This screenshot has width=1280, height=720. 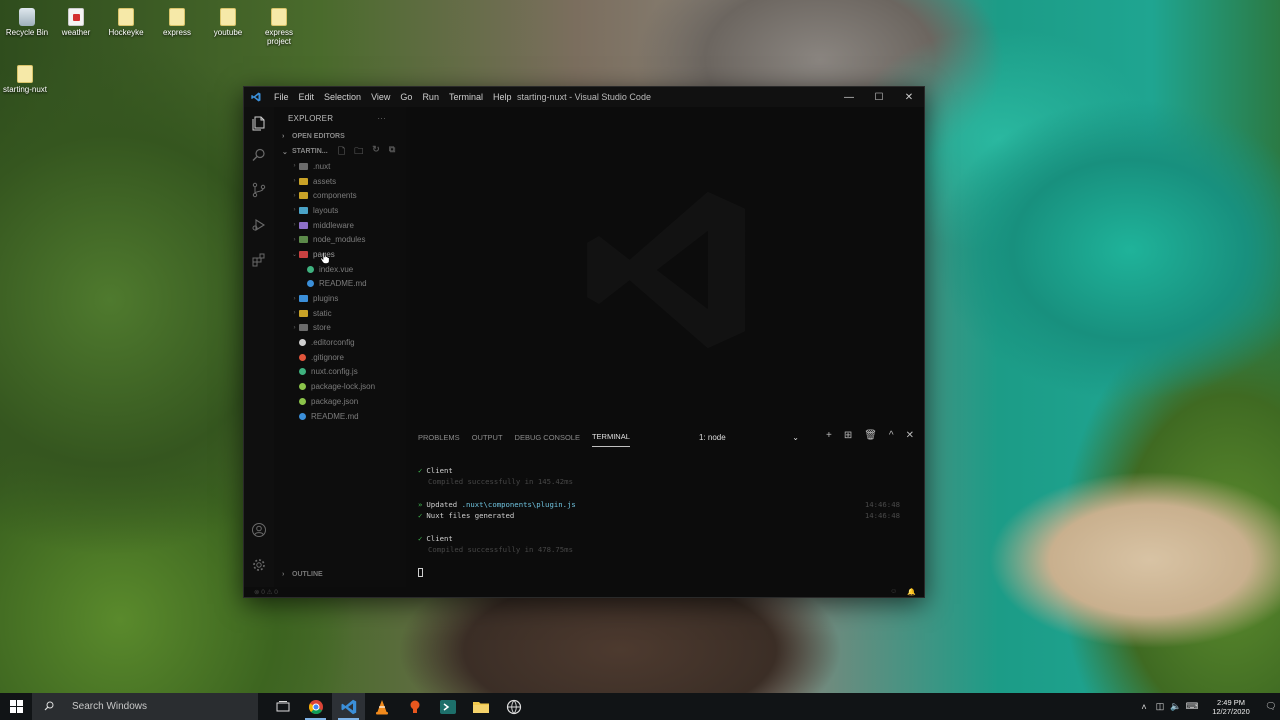 What do you see at coordinates (334, 372) in the screenshot?
I see `tree-item-label: nuxt.config.js` at bounding box center [334, 372].